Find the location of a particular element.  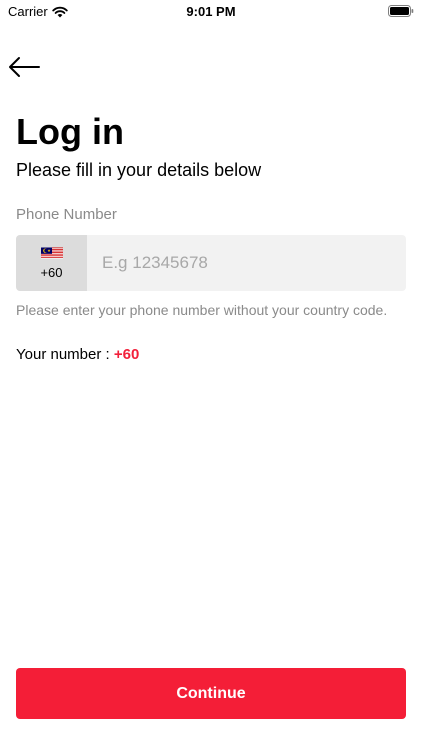

status-time: 9:01 PM is located at coordinates (211, 11).